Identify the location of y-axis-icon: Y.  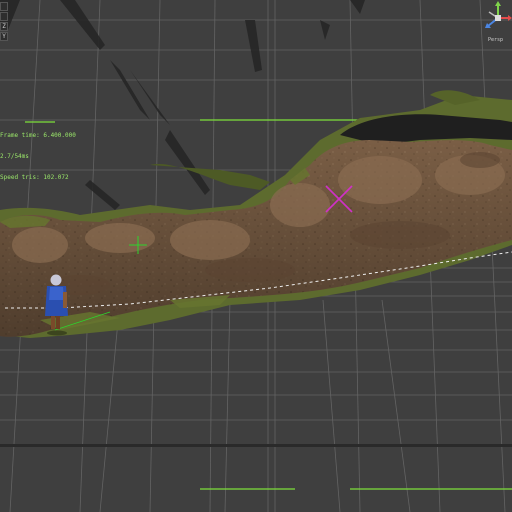
(4, 36).